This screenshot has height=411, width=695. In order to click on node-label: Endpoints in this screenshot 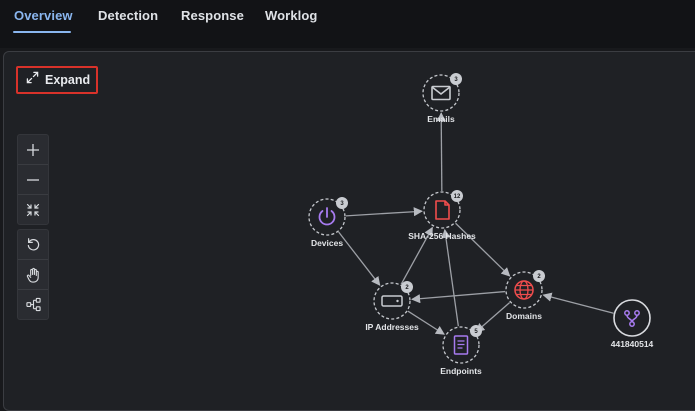, I will do `click(461, 371)`.